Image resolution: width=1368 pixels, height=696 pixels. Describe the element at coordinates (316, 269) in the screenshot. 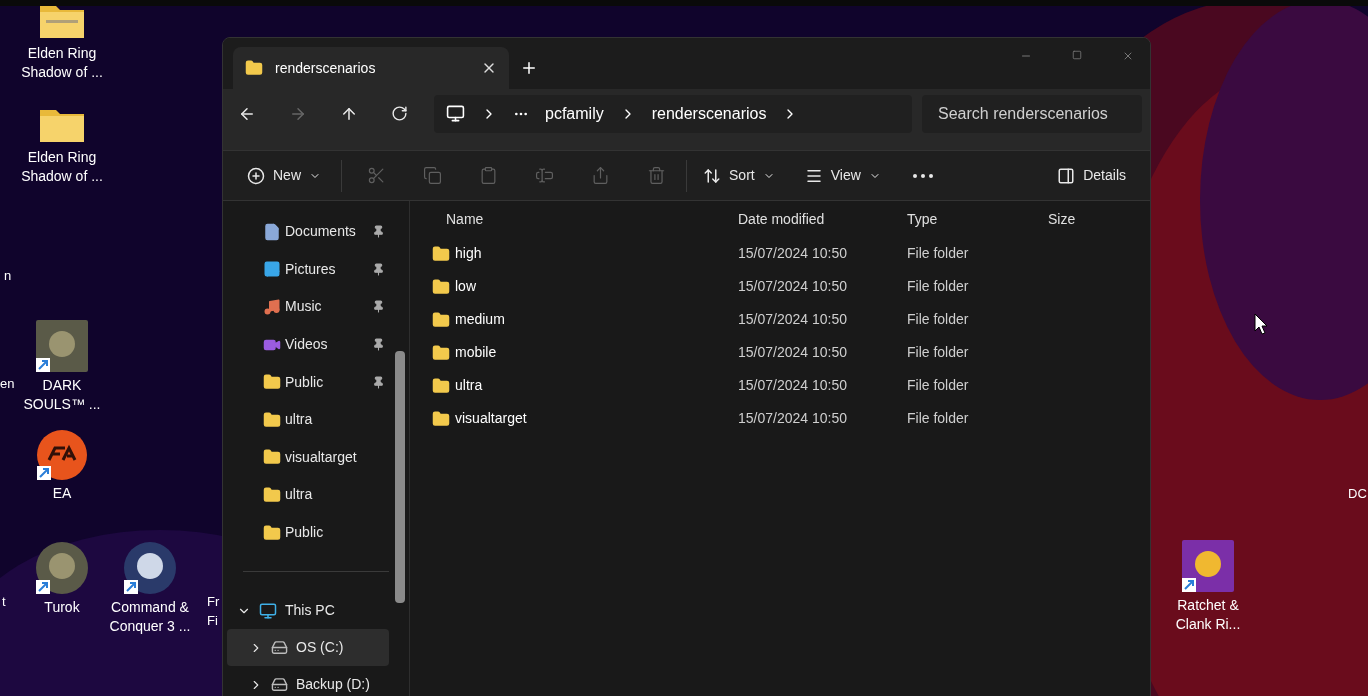

I see `sidebar-item: Pictures` at that location.